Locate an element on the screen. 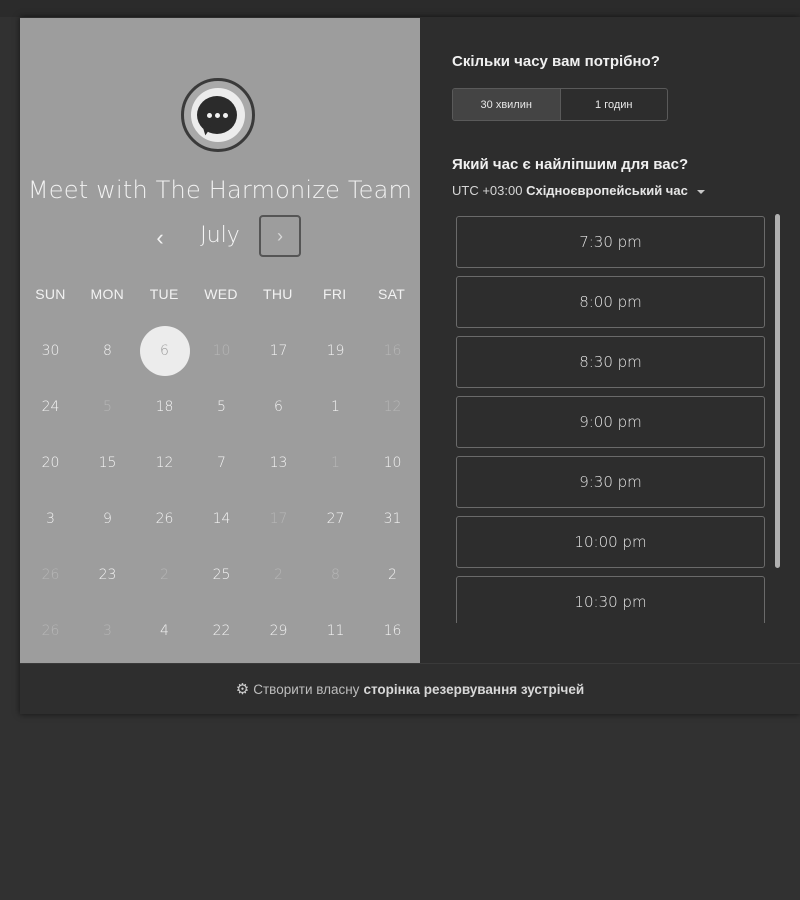  previous-month-button: ‹ is located at coordinates (160, 238).